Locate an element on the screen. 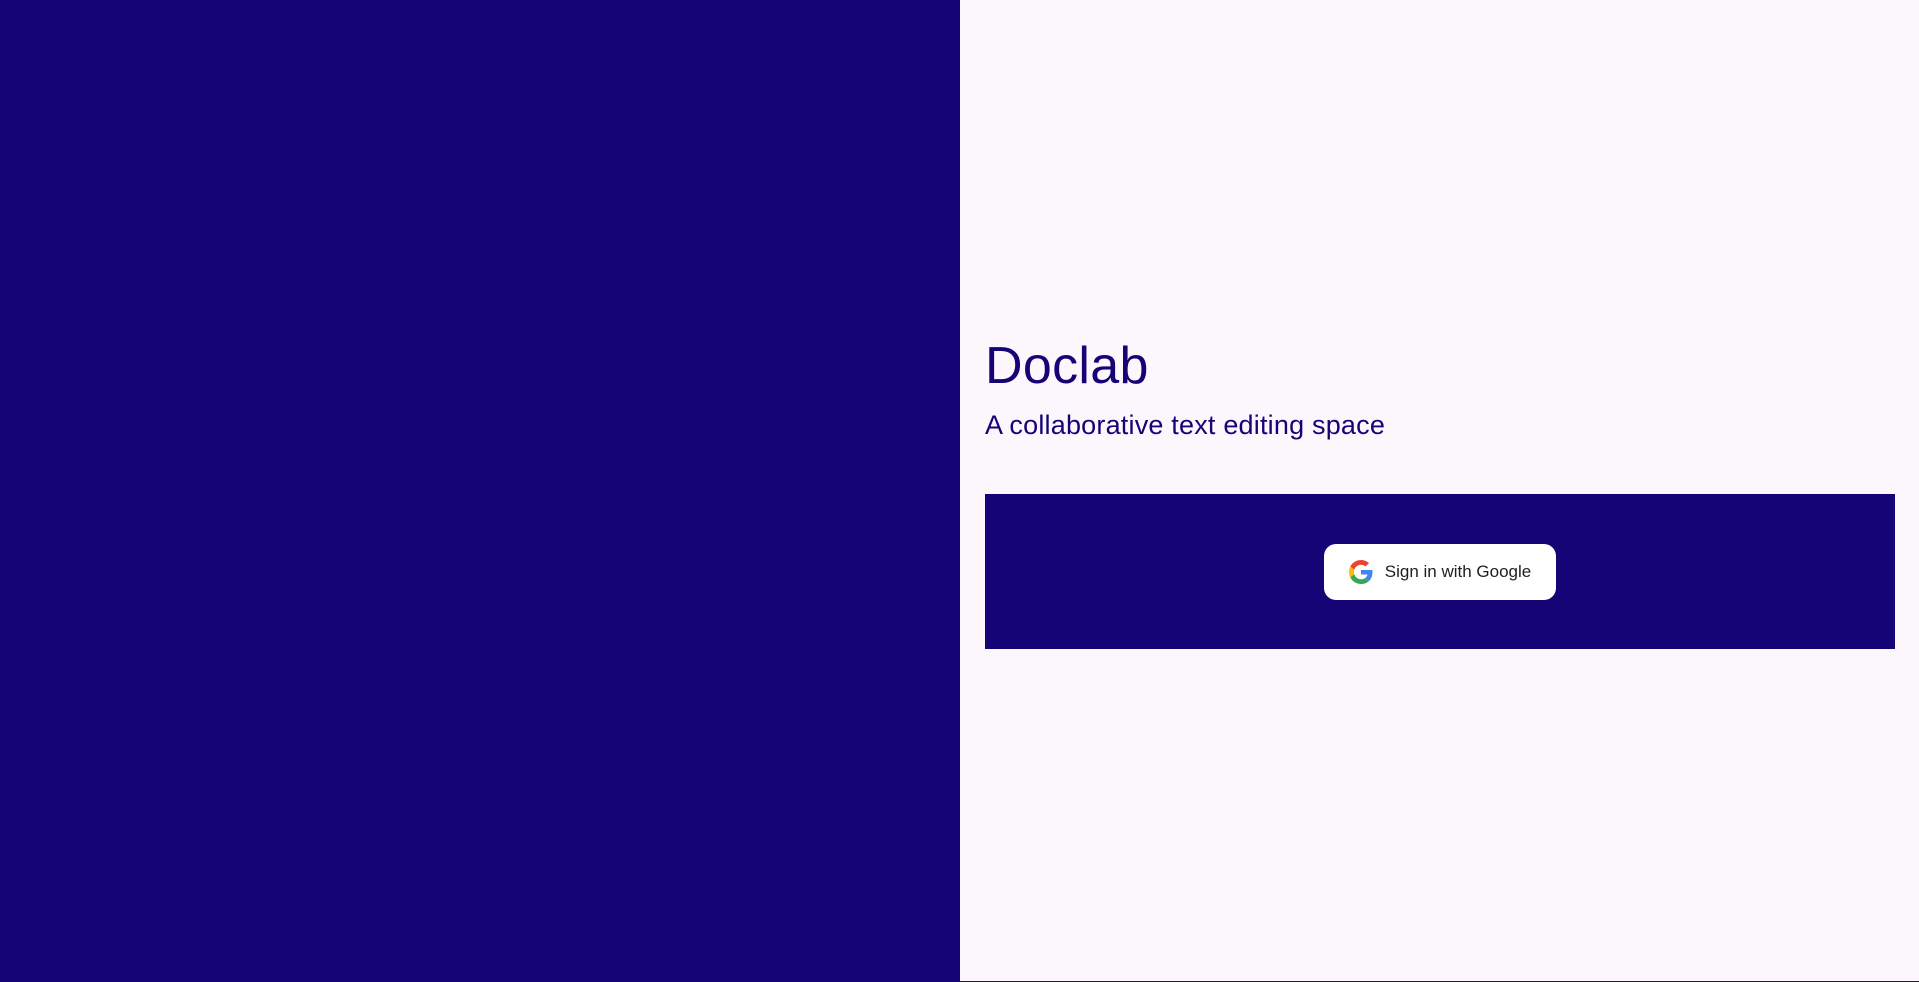 The width and height of the screenshot is (1919, 982). google-signin-button: Sign in with Google is located at coordinates (1440, 571).